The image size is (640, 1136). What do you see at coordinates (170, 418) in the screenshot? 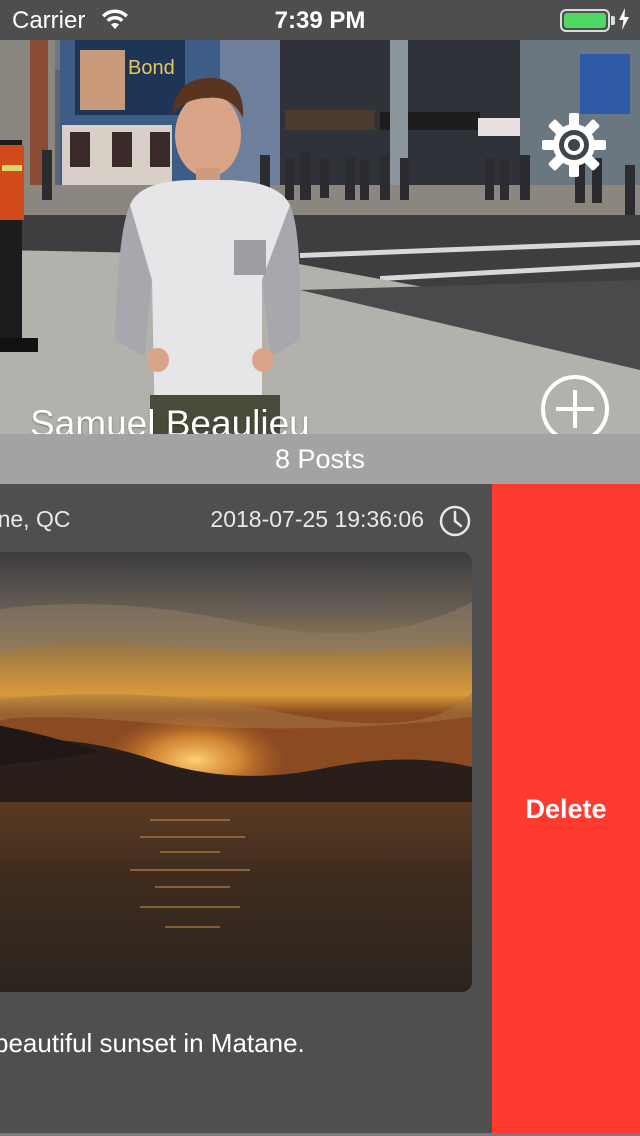
I see `profile-name: Samuel Beaulieu` at bounding box center [170, 418].